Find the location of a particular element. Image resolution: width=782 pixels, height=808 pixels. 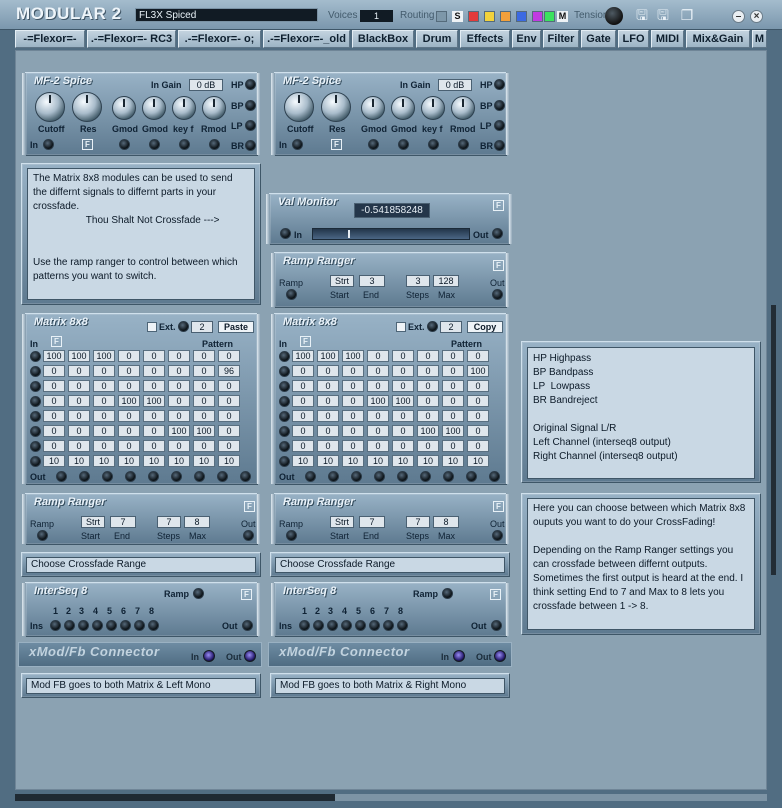

tab-flexor: -=Flexor=- is located at coordinates (50, 39).